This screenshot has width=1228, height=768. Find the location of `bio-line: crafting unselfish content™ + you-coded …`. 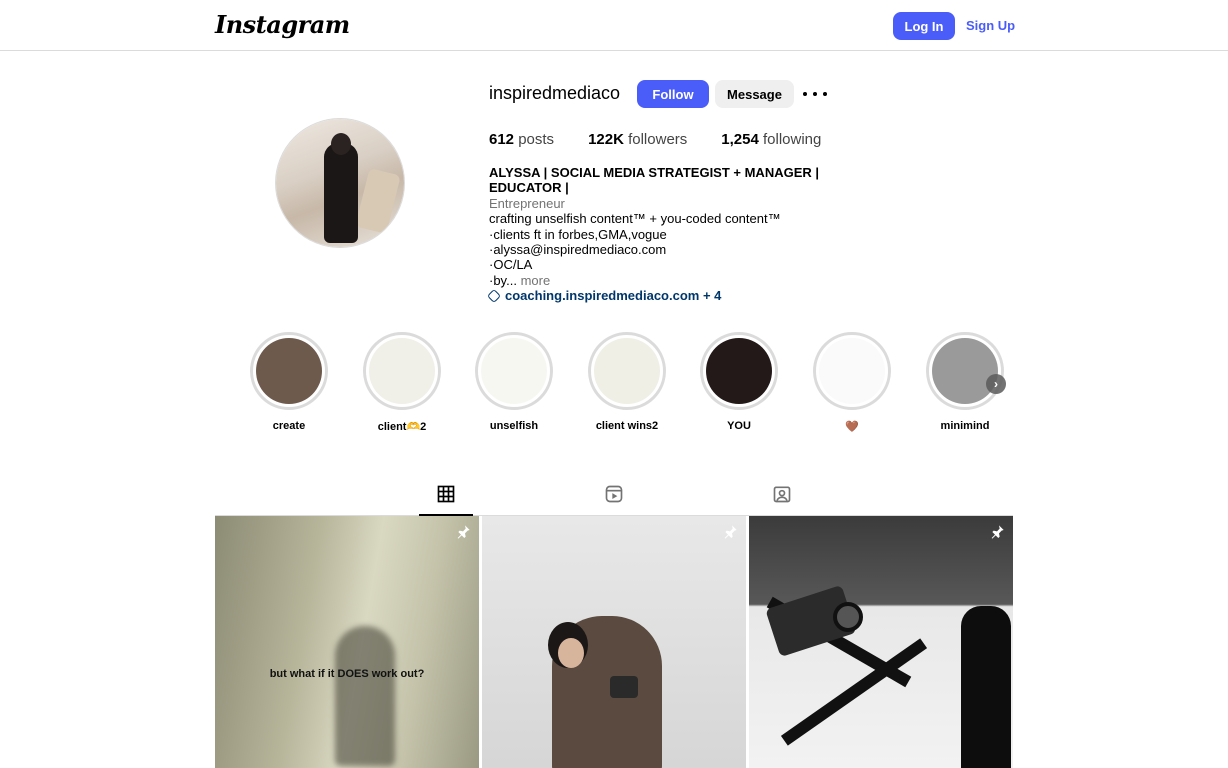

bio-line: crafting unselfish content™ + you-coded … is located at coordinates (635, 219).